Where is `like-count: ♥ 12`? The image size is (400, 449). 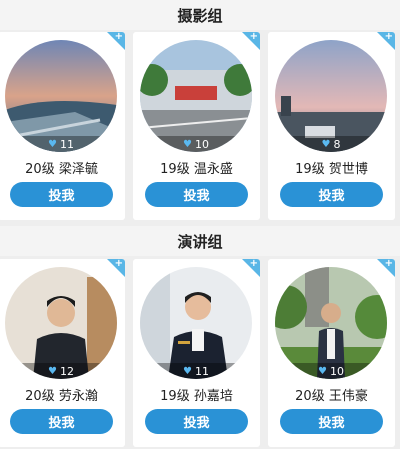
like-count: ♥ 12 is located at coordinates (61, 371).